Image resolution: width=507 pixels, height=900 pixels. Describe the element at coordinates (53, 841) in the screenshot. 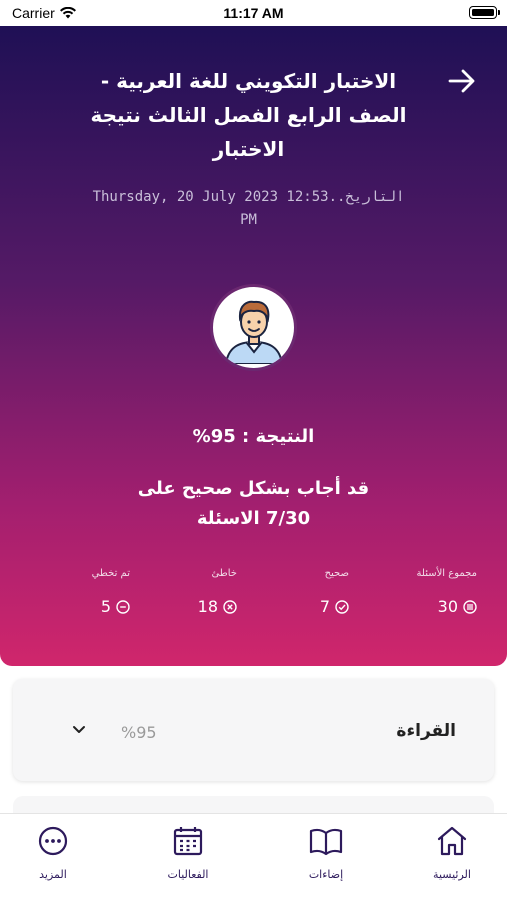

I see `more-icon` at that location.